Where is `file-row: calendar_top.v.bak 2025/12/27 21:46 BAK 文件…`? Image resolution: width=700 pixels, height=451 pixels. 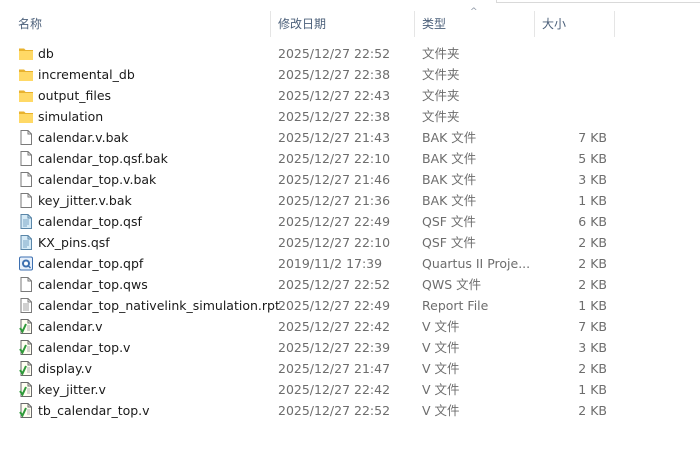
file-row: calendar_top.v.bak 2025/12/27 21:46 BAK 文件… is located at coordinates (350, 179).